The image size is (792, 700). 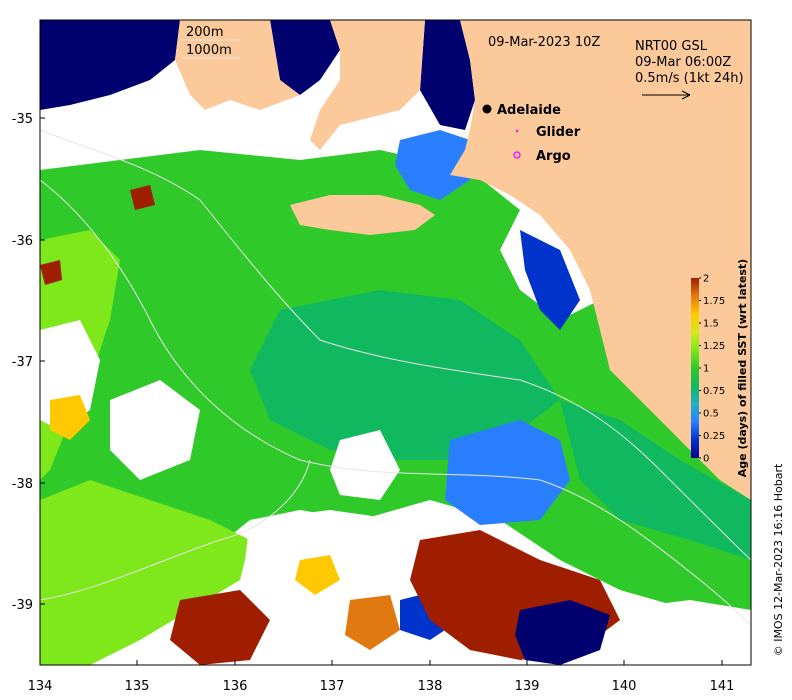 What do you see at coordinates (711, 414) in the screenshot?
I see `colorbar-tick-label: 0.5` at bounding box center [711, 414].